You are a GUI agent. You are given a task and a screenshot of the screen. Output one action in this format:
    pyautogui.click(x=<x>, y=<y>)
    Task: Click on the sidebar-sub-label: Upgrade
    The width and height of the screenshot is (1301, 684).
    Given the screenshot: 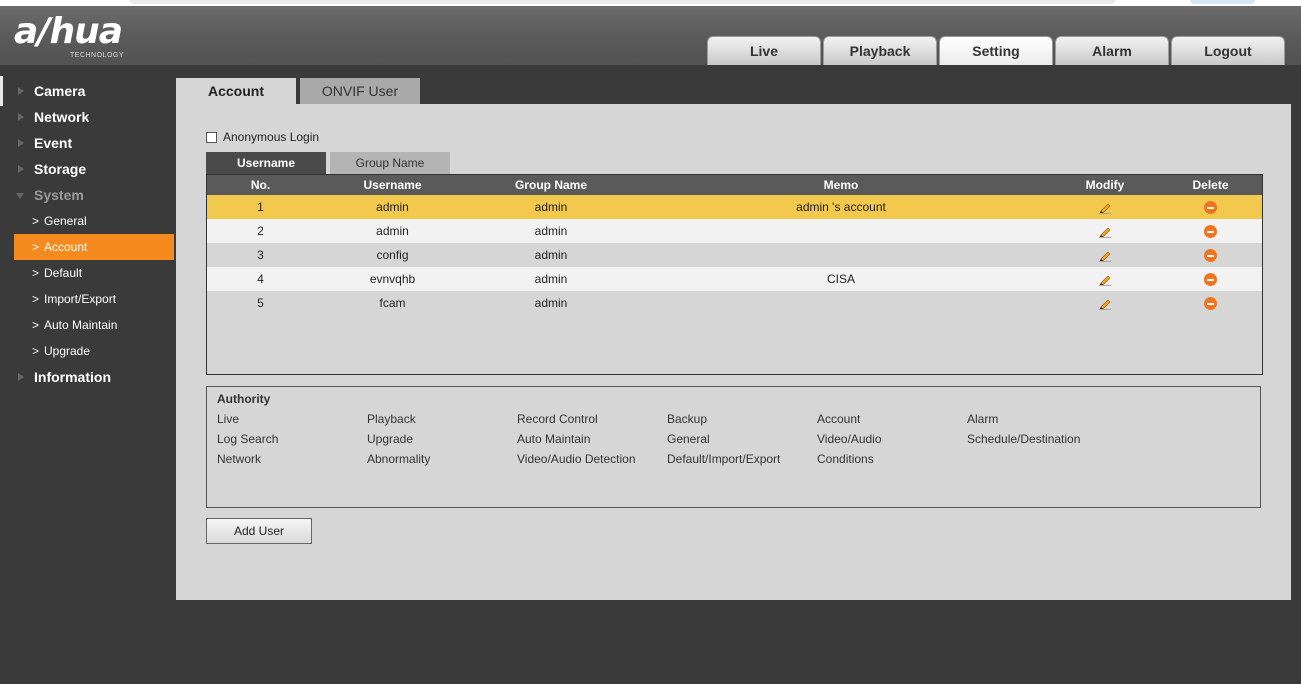 What is the action you would take?
    pyautogui.click(x=67, y=351)
    